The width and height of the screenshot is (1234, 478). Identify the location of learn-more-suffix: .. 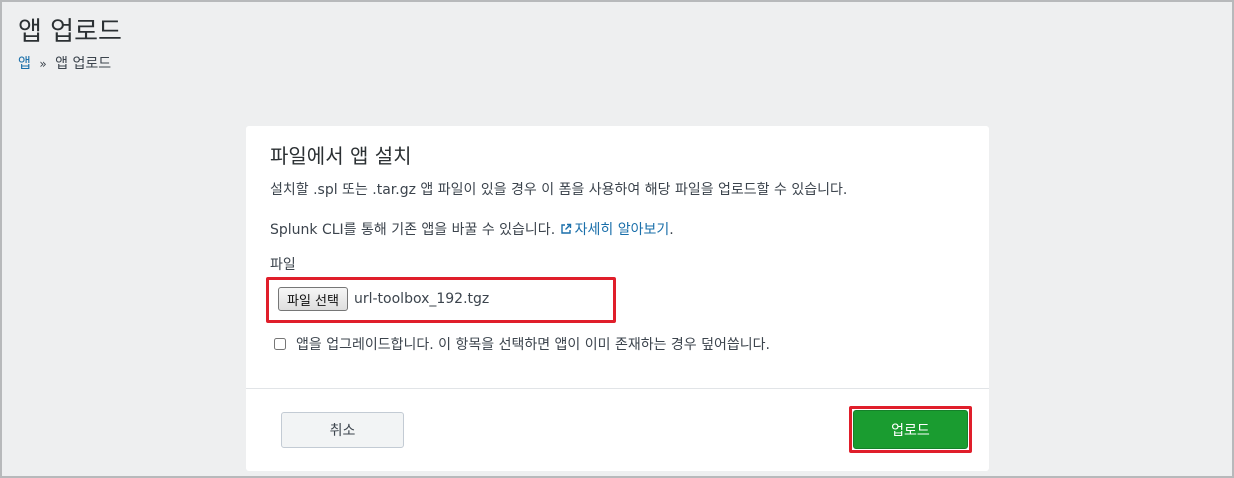
(671, 230).